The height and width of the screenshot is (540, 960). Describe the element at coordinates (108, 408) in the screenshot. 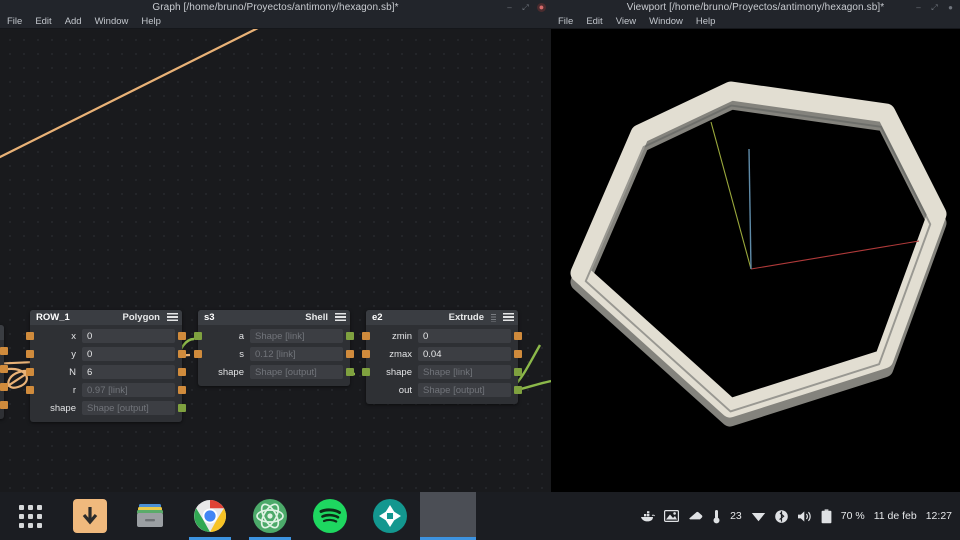

I see `node-row: shape Shape [output]` at that location.